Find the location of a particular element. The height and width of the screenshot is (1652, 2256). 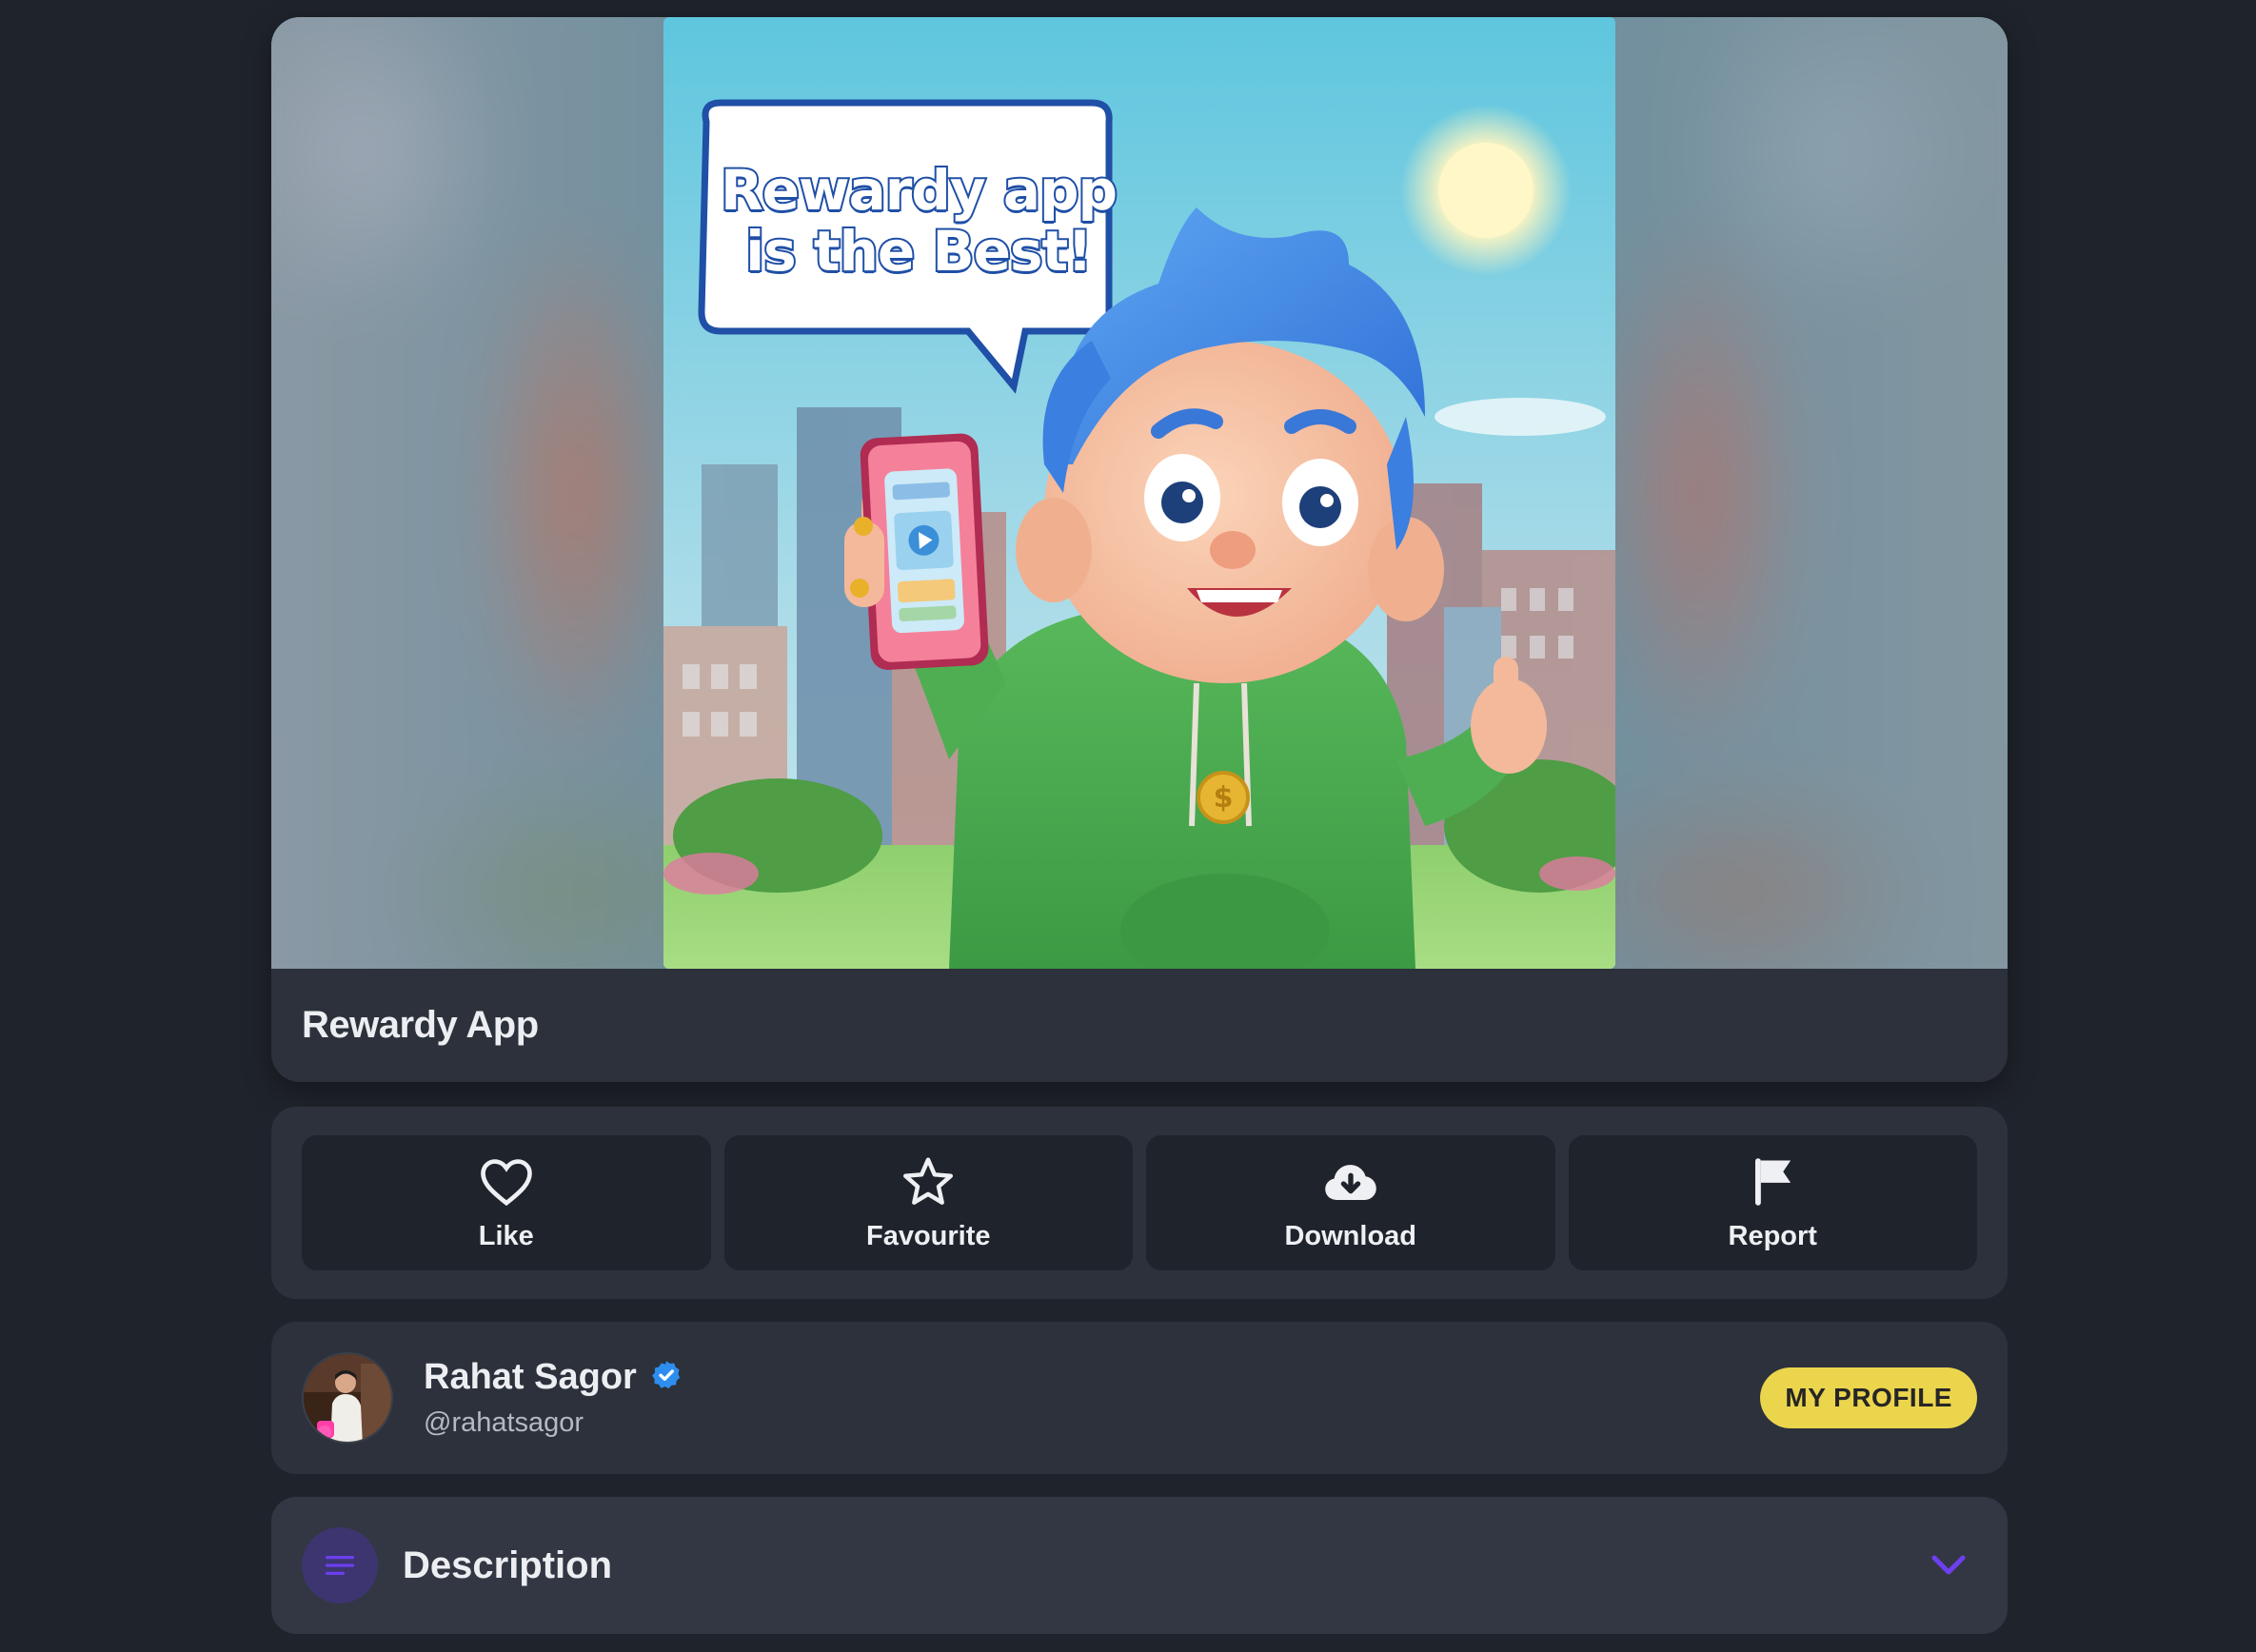

report-button: Report is located at coordinates (1772, 1202).